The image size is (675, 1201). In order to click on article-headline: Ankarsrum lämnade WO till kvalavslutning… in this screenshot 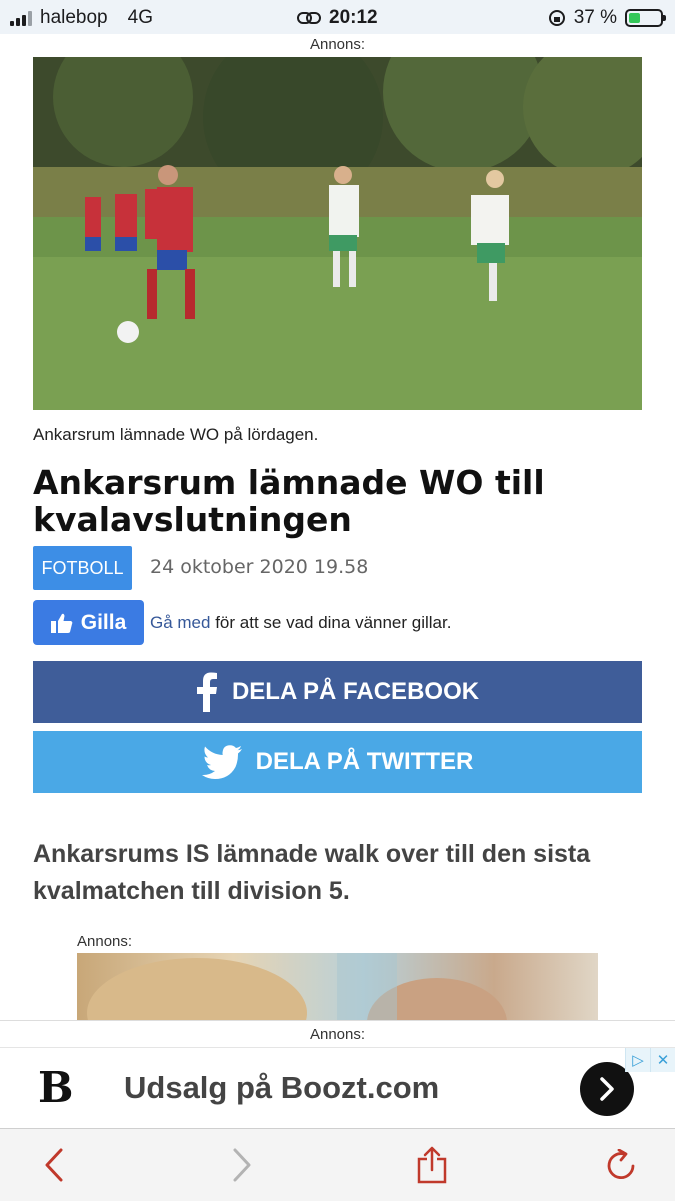, I will do `click(289, 501)`.